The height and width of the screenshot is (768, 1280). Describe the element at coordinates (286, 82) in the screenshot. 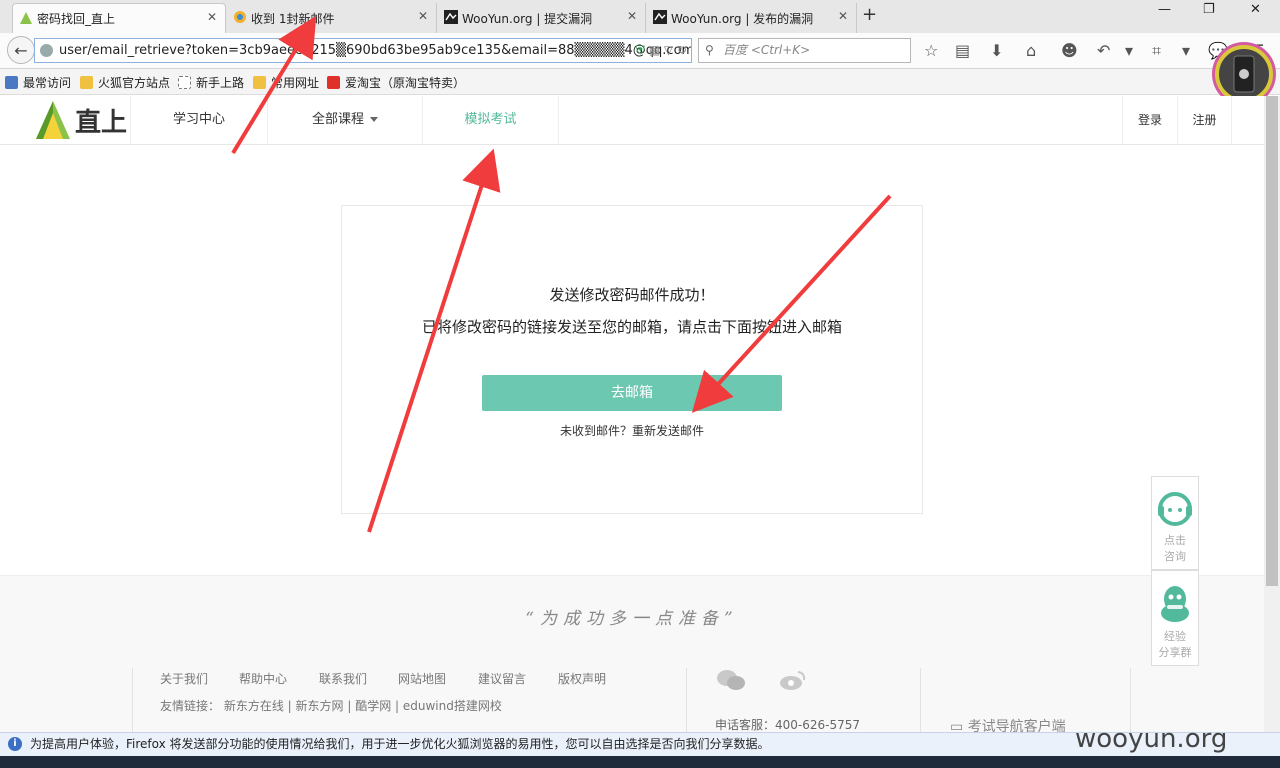

I see `bookmark-common-sites: 常用网址` at that location.